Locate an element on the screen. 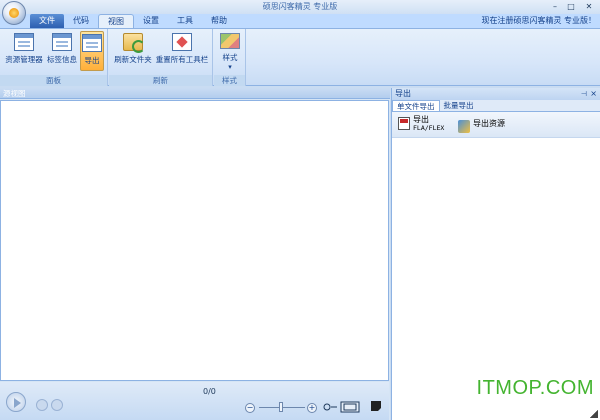  zoom-slider-thumb is located at coordinates (281, 407).